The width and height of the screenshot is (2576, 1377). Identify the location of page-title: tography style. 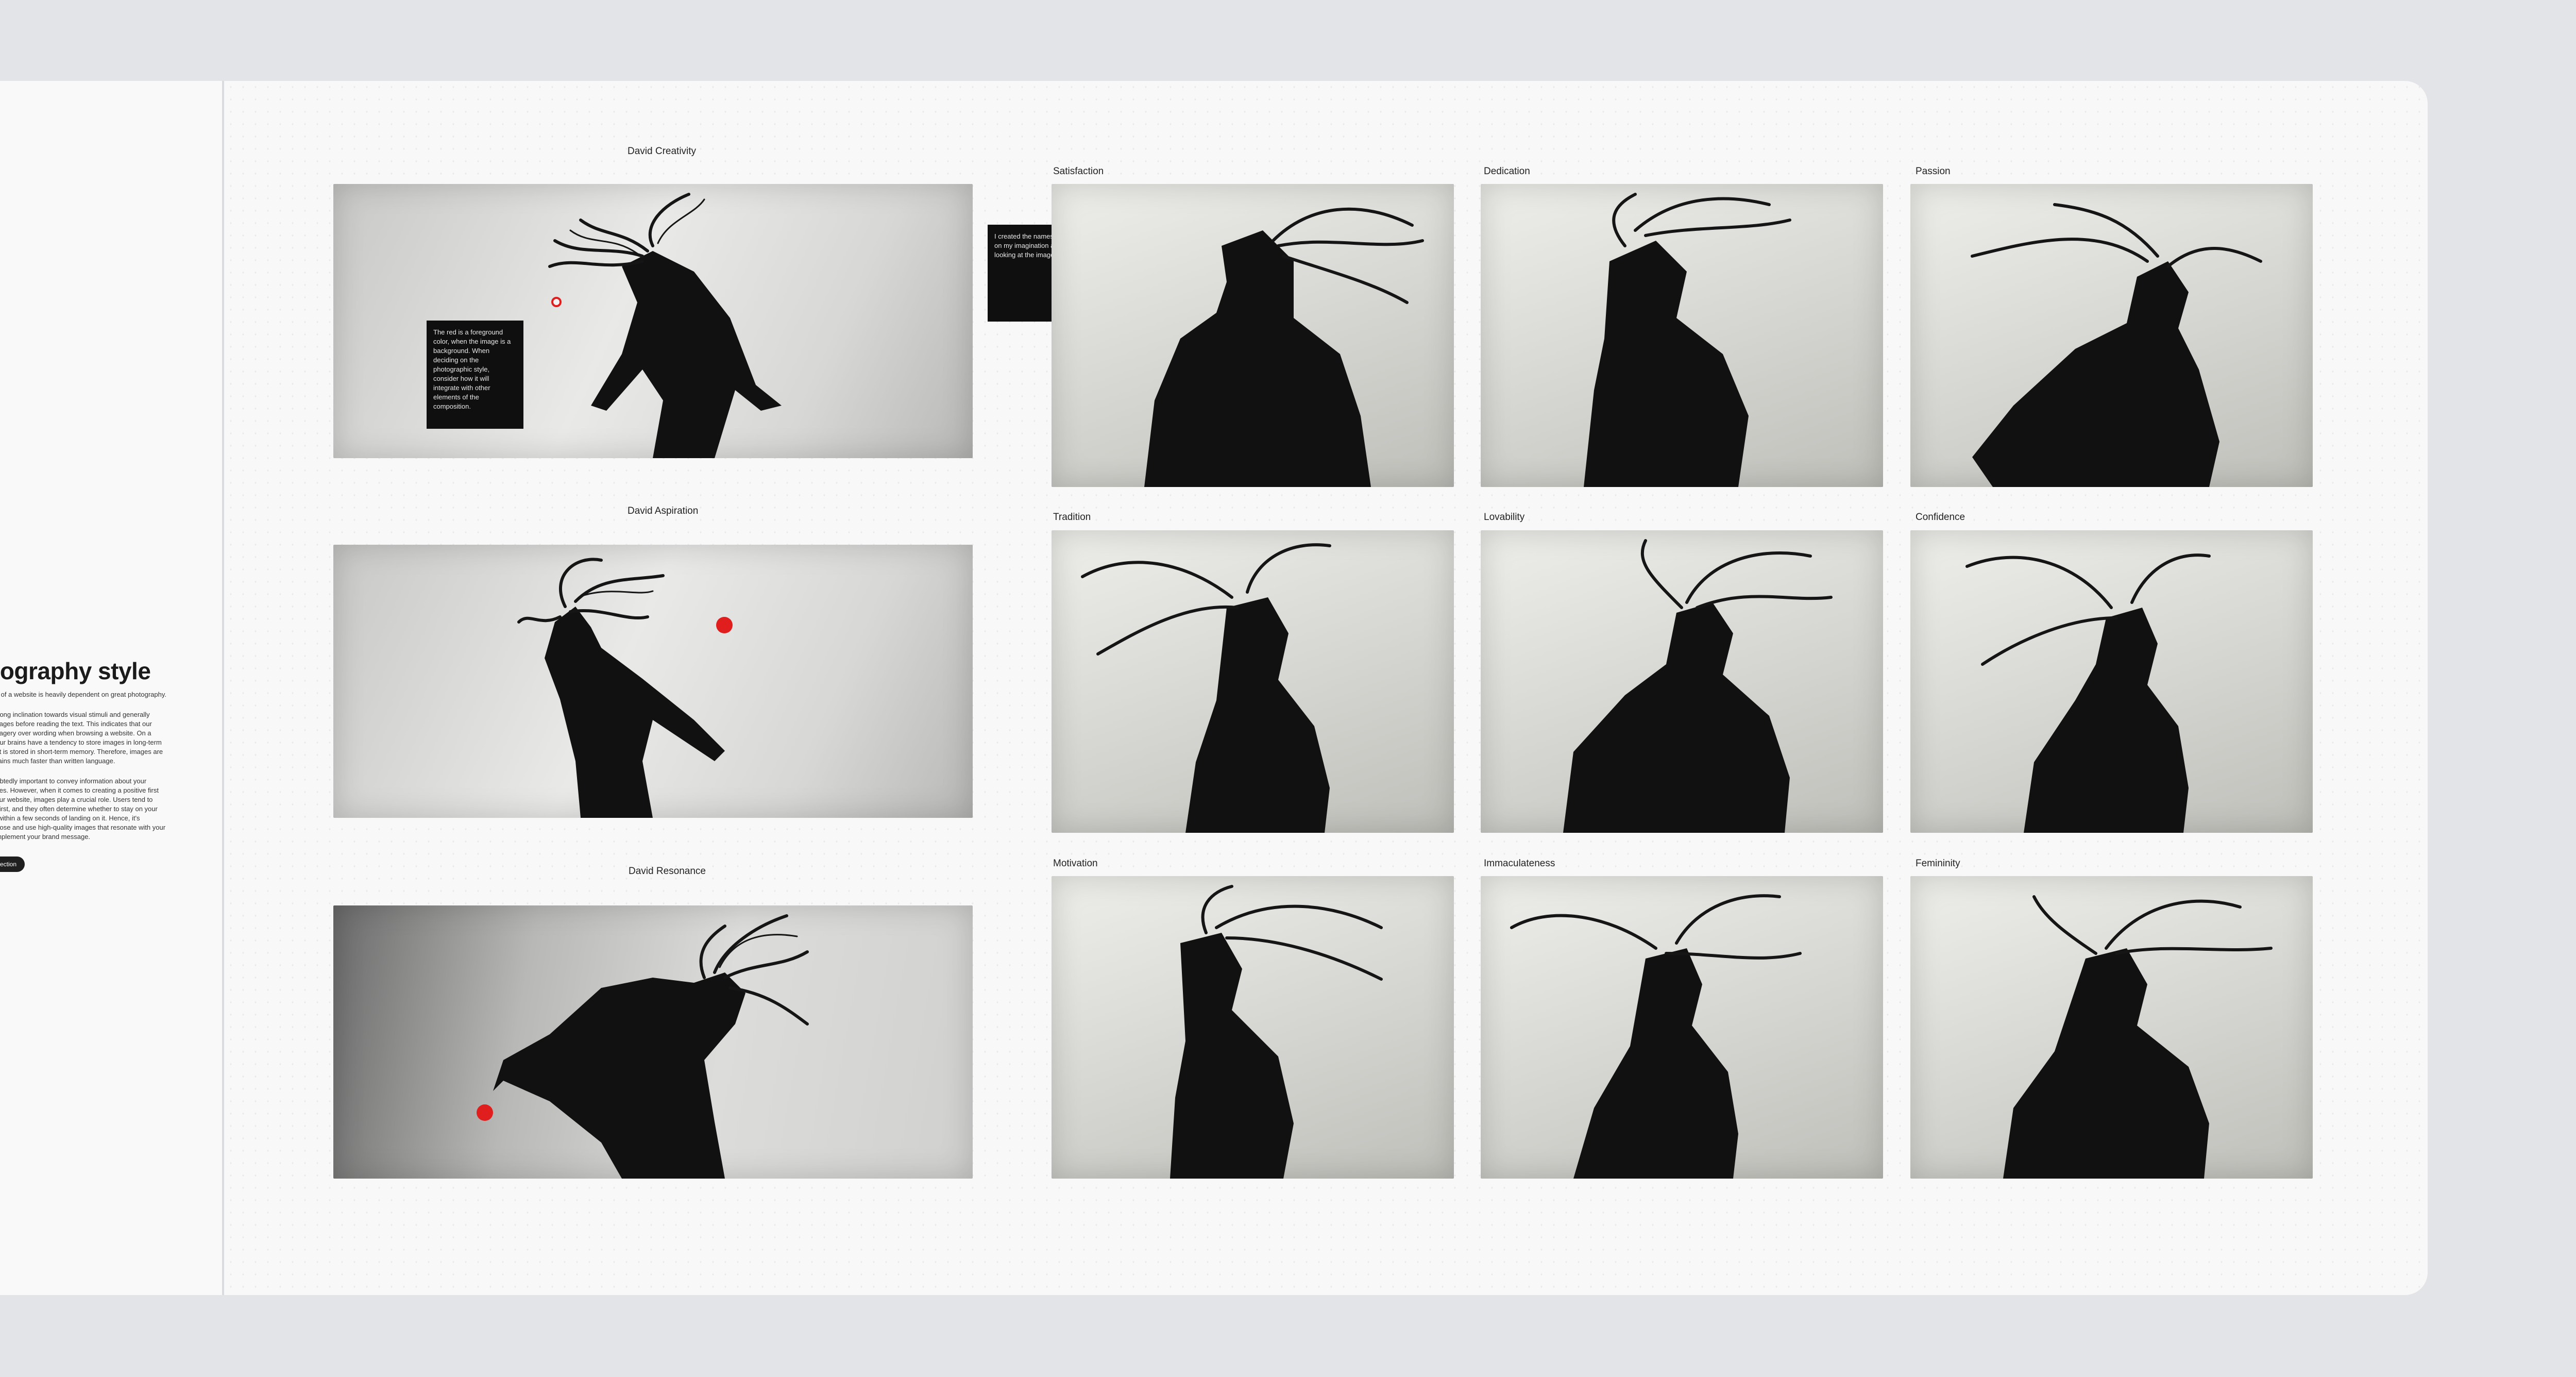
(75, 671).